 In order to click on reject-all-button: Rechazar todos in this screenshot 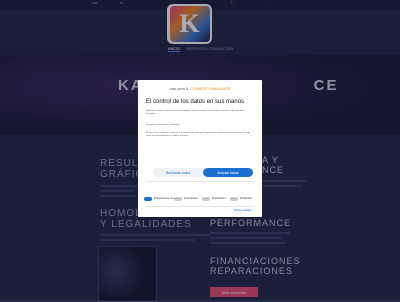, I will do `click(178, 172)`.